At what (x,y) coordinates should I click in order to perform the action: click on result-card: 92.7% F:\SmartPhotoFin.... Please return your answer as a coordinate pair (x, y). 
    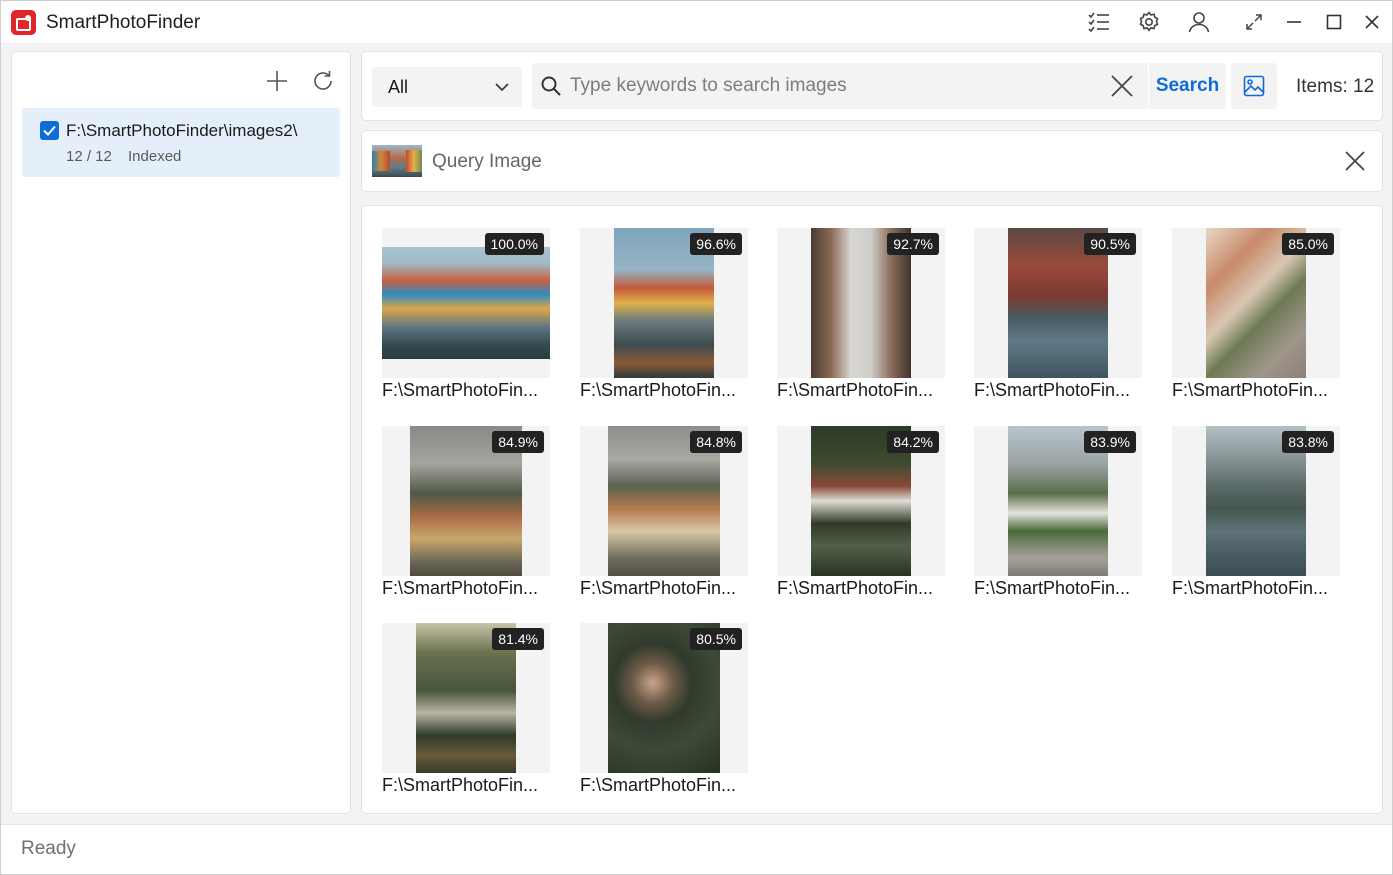
    Looking at the image, I should click on (861, 322).